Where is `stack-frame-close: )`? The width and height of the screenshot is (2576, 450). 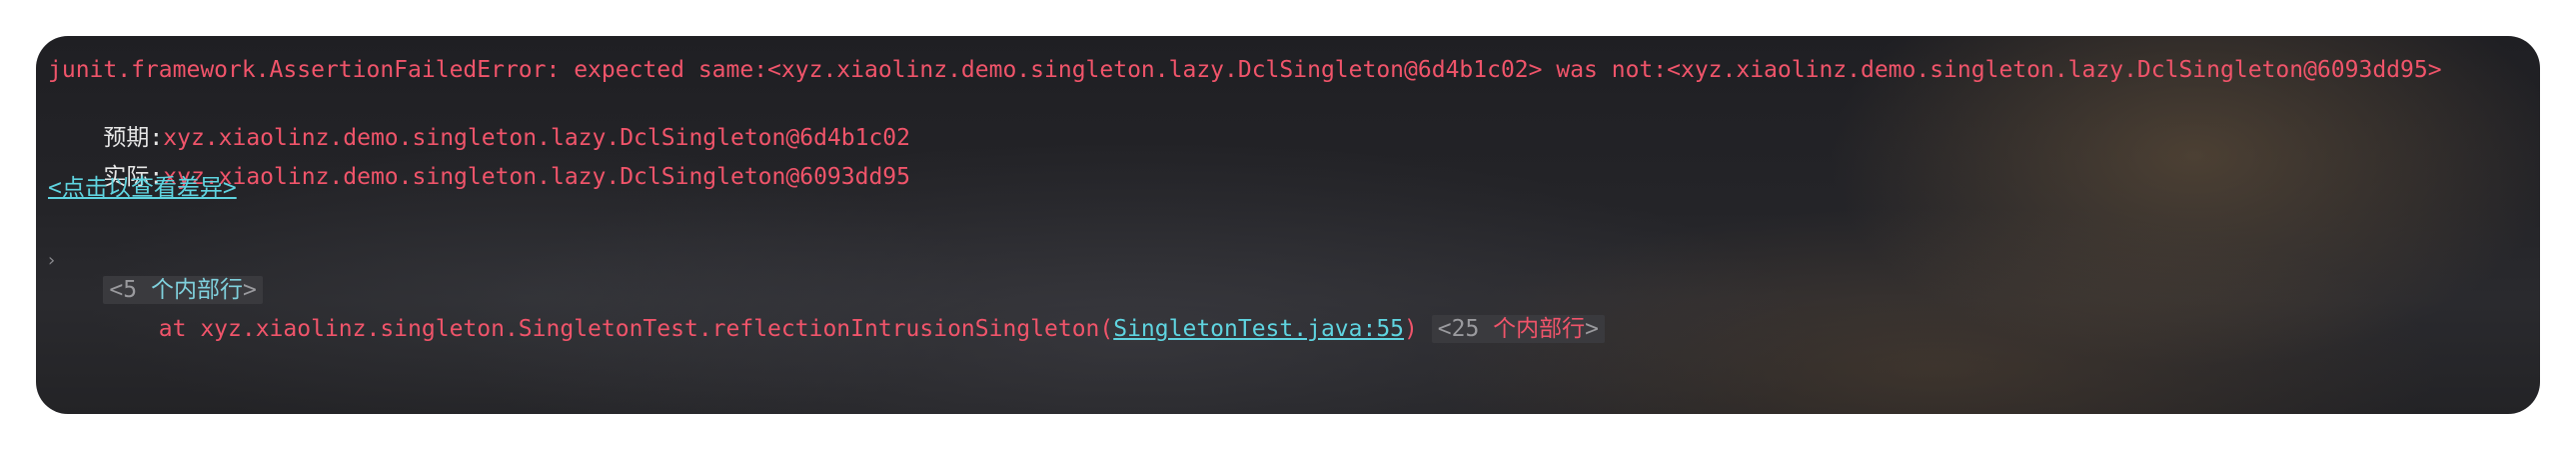 stack-frame-close: ) is located at coordinates (1411, 329).